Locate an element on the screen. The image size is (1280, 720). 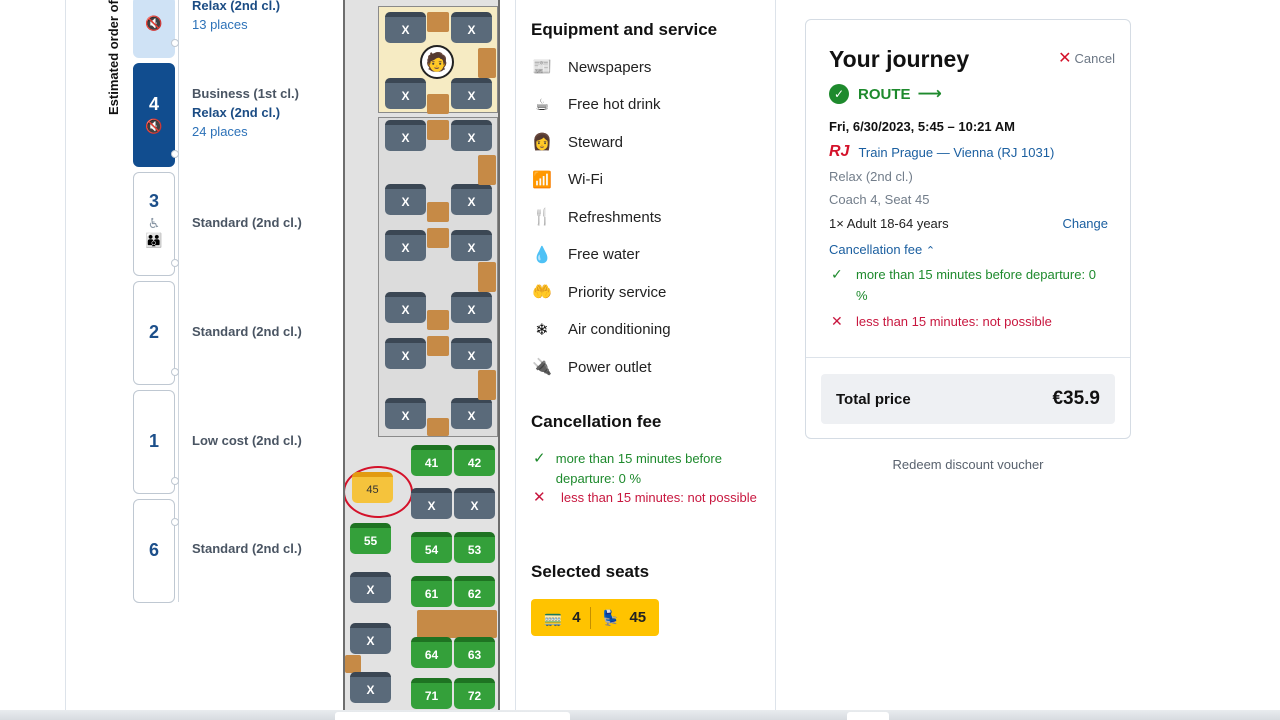
plug-icon: 🔌 is located at coordinates (542, 367).